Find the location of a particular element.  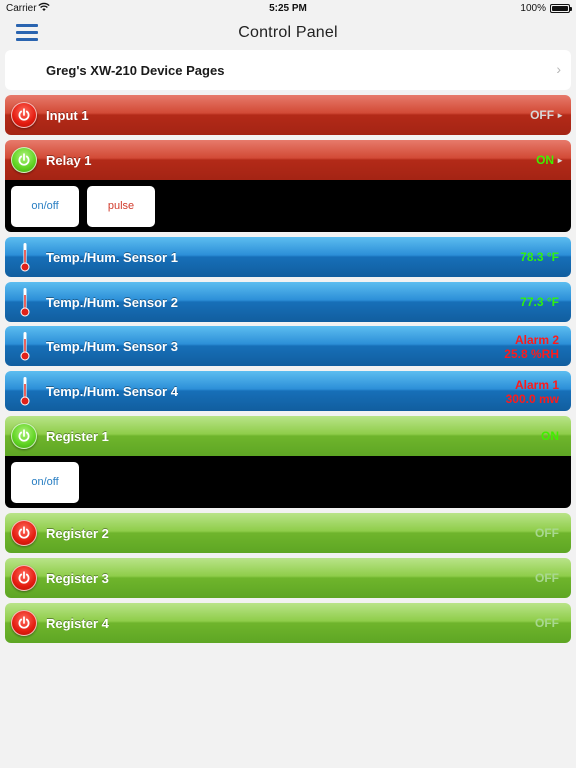

status-value: 78.3 °F is located at coordinates (539, 257).